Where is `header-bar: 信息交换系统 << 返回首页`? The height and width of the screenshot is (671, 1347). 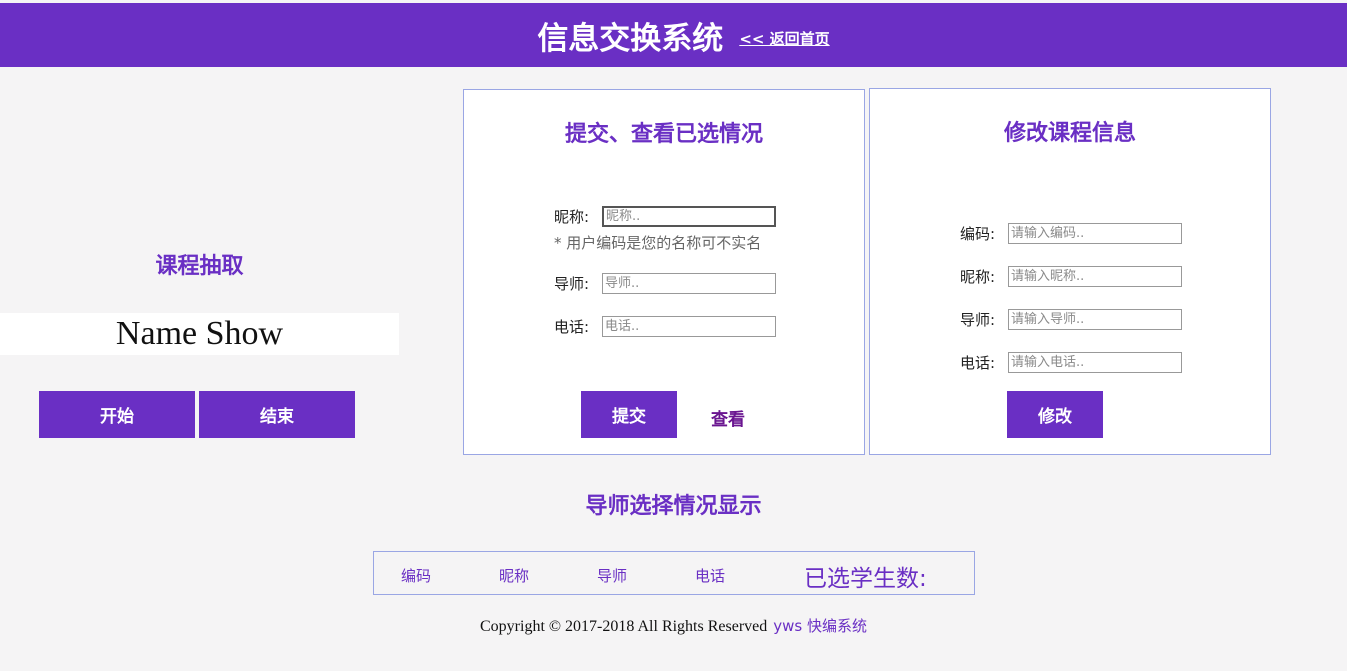
header-bar: 信息交换系统 << 返回首页 is located at coordinates (673, 35).